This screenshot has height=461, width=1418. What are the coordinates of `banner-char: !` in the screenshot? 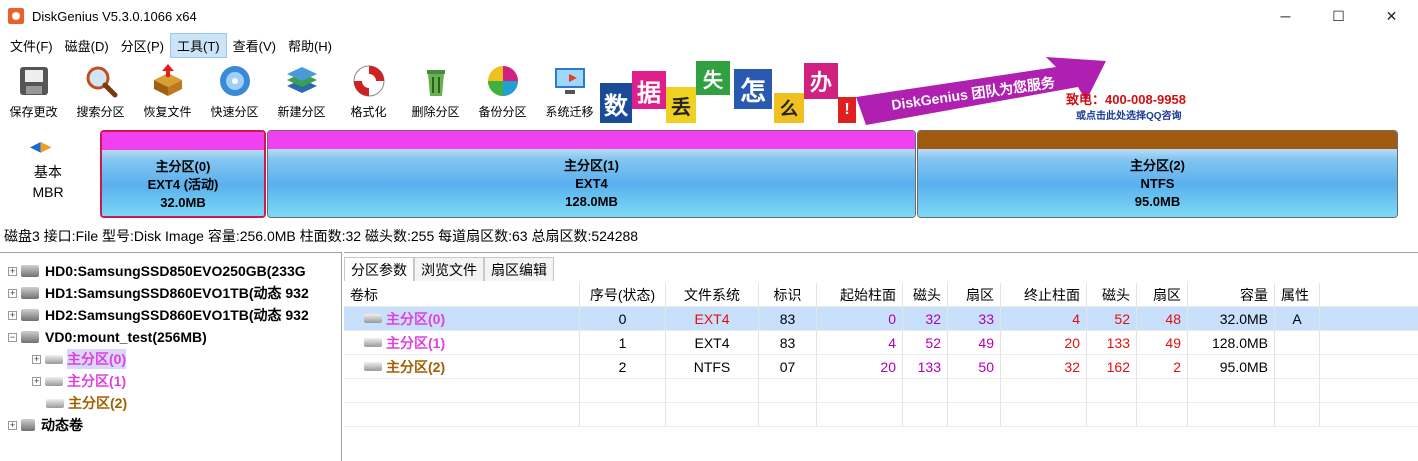 It's located at (847, 110).